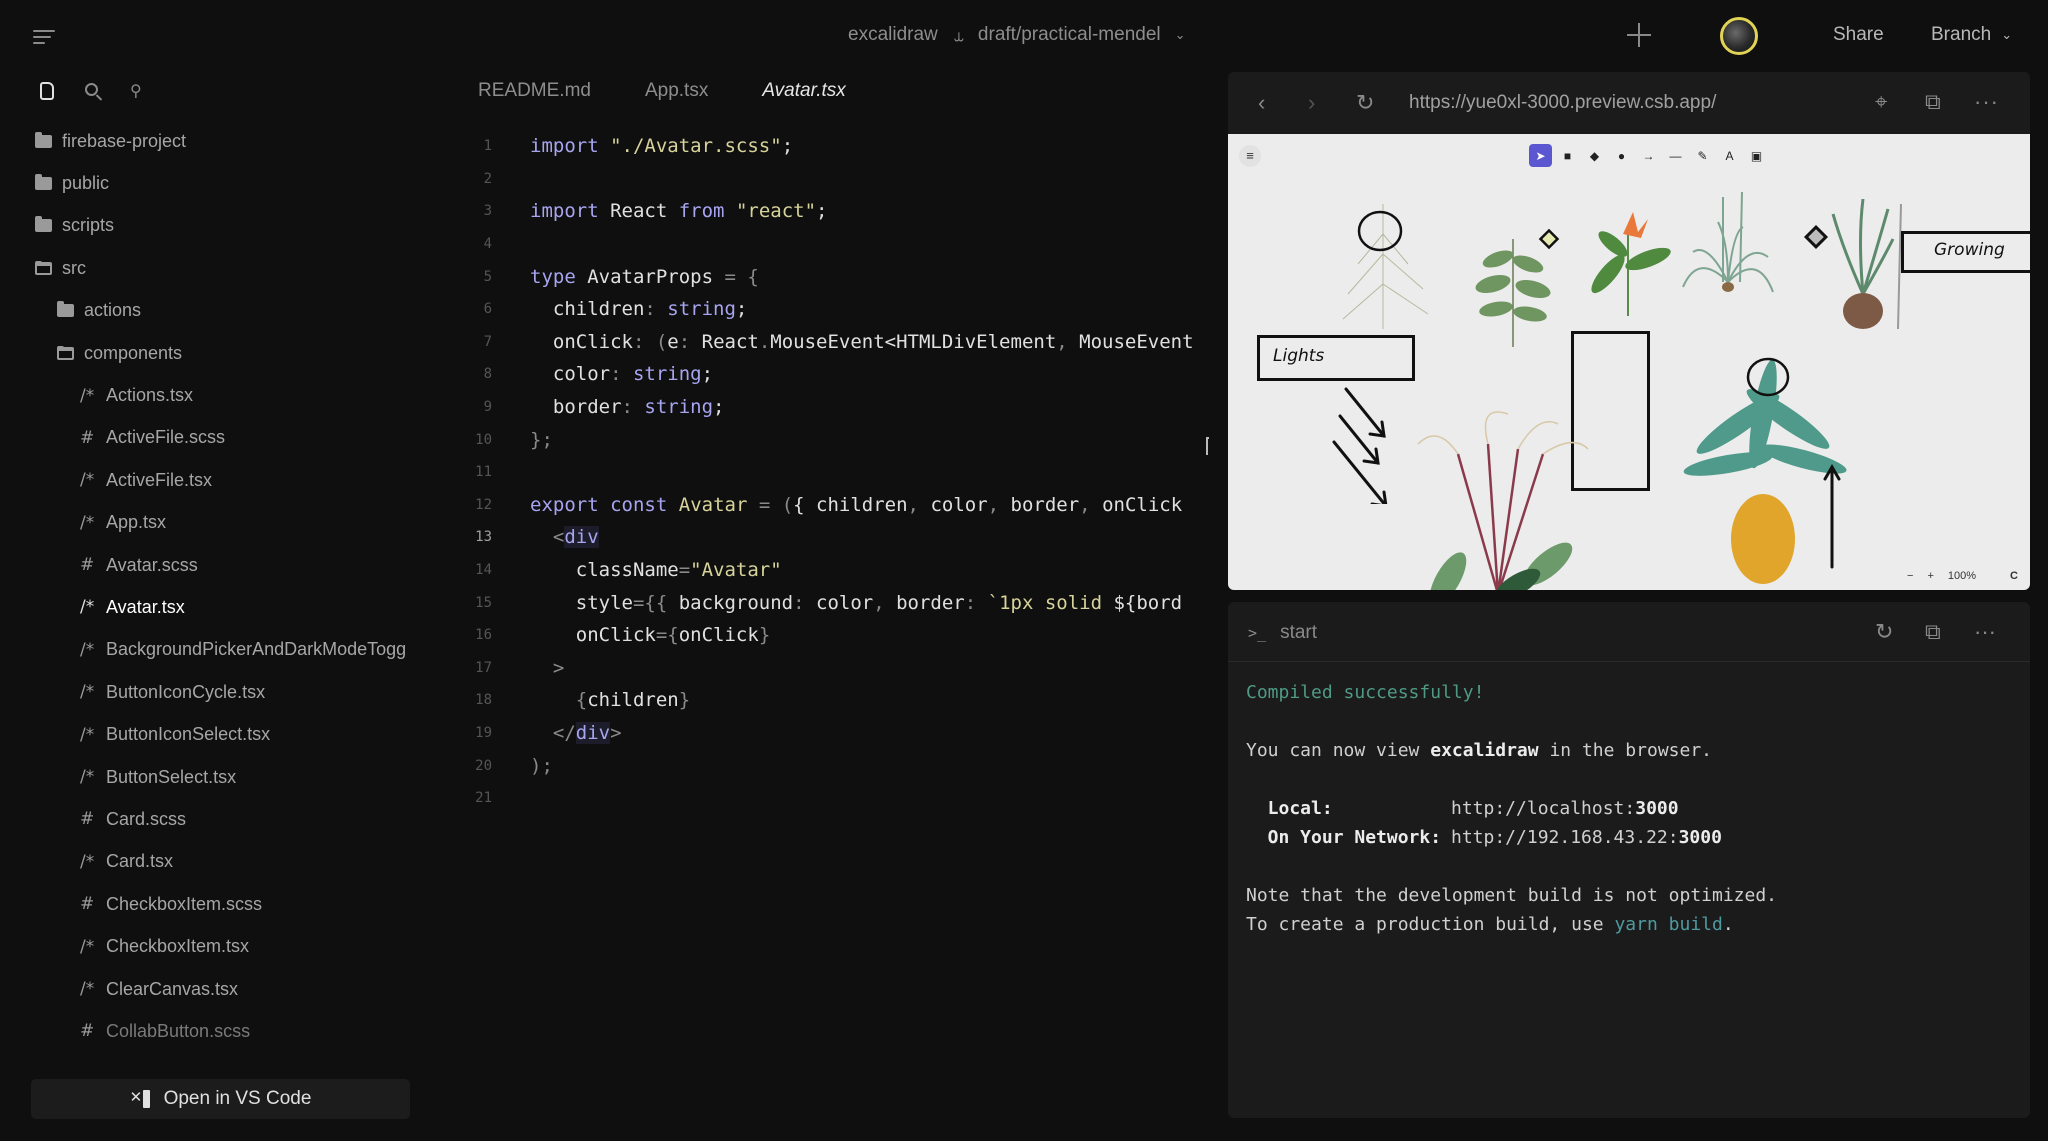 The height and width of the screenshot is (1141, 2048). What do you see at coordinates (220, 268) in the screenshot?
I see `folder-item: src` at bounding box center [220, 268].